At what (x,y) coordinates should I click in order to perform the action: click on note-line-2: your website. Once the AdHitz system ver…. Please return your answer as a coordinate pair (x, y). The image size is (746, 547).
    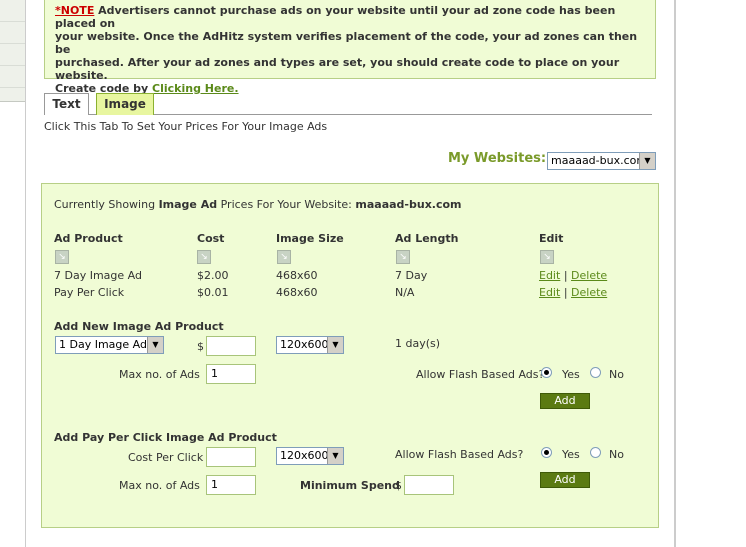
    Looking at the image, I should click on (346, 43).